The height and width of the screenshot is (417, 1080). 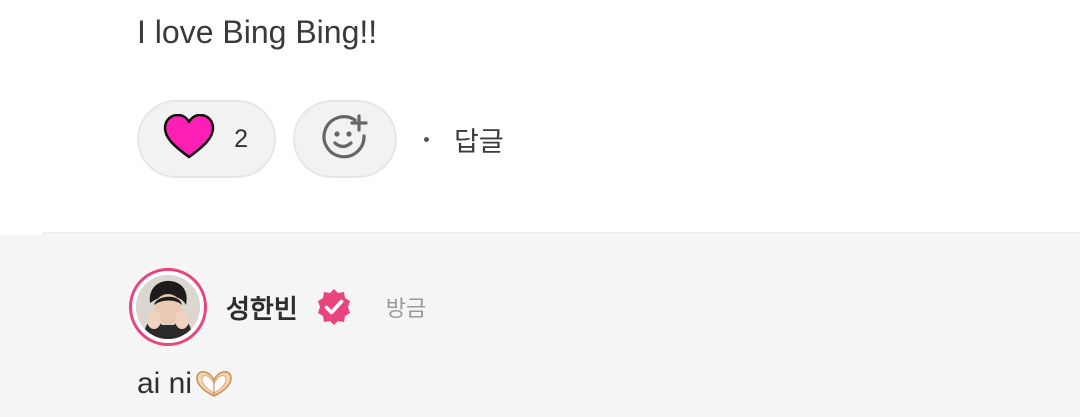 What do you see at coordinates (165, 383) in the screenshot?
I see `reply-text: ai ni` at bounding box center [165, 383].